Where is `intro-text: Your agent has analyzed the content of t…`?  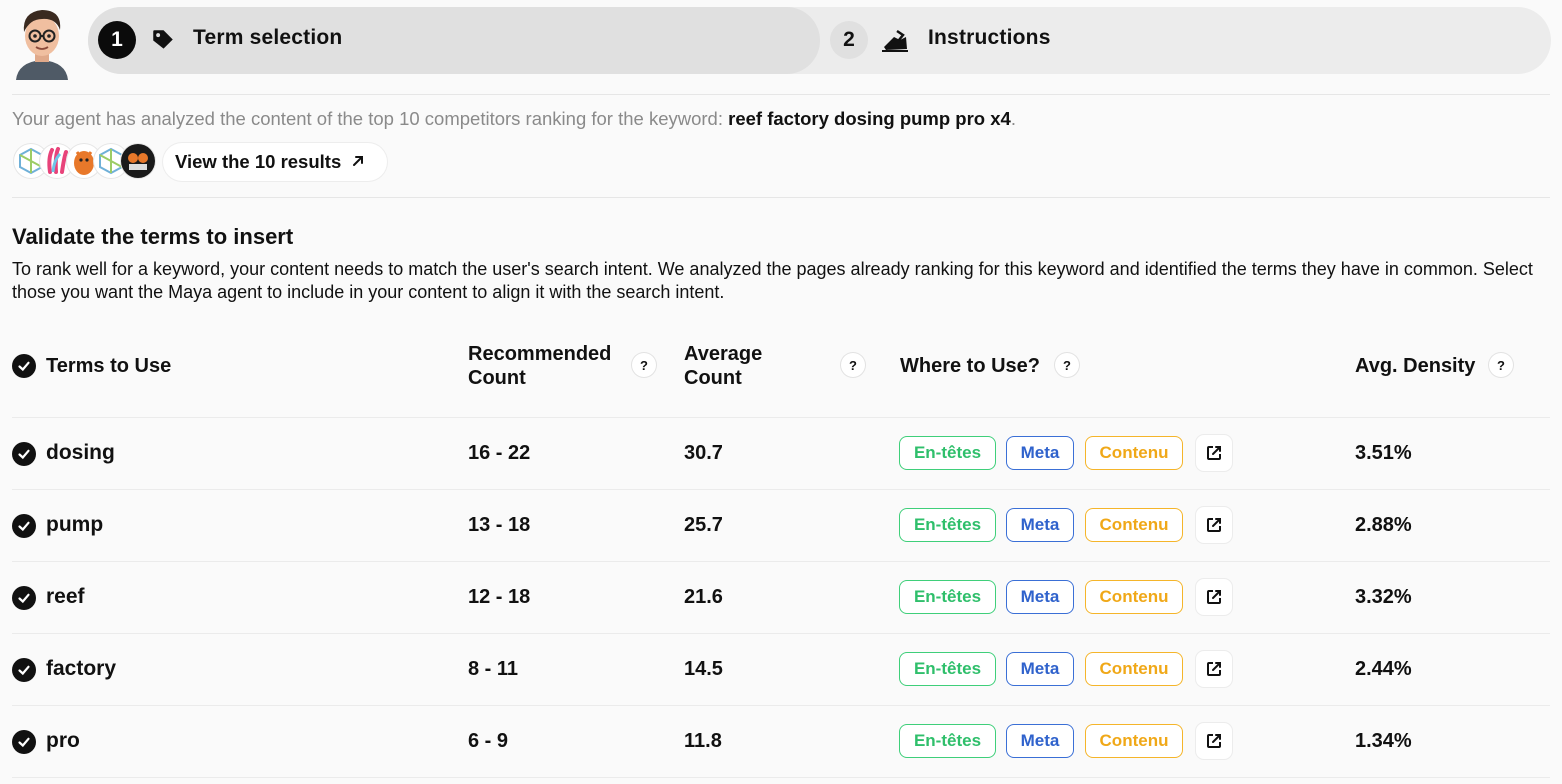 intro-text: Your agent has analyzed the content of t… is located at coordinates (514, 118).